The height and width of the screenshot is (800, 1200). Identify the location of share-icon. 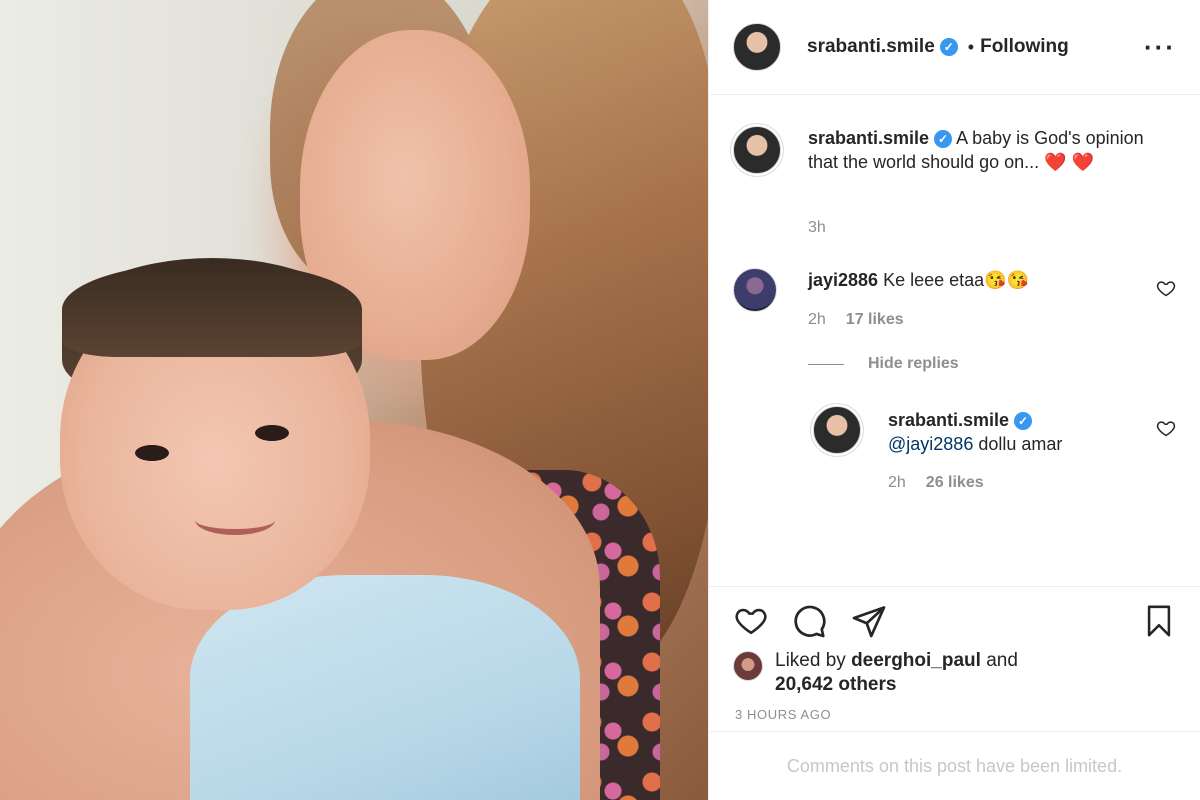
(869, 621).